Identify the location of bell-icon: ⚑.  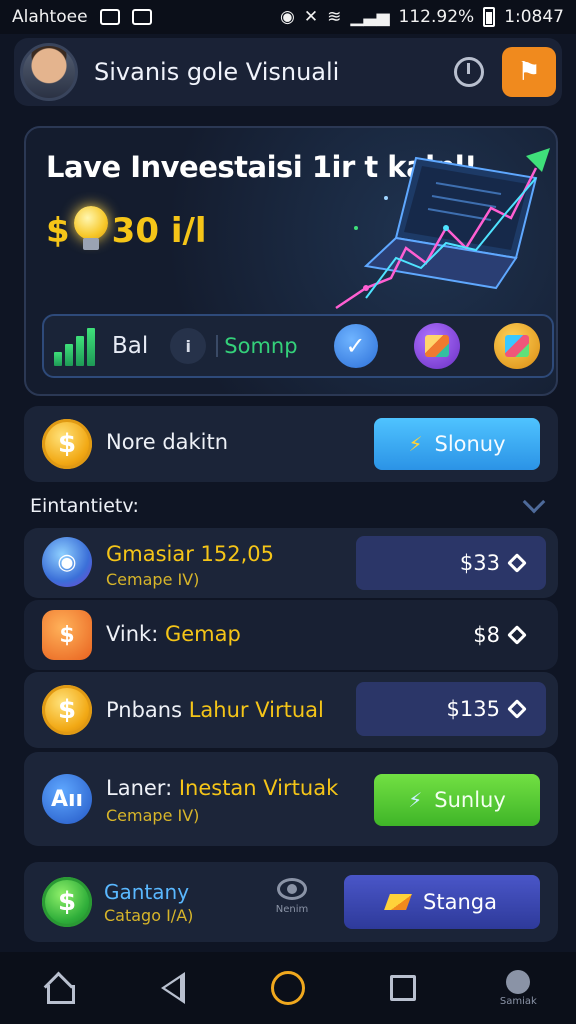
(529, 72).